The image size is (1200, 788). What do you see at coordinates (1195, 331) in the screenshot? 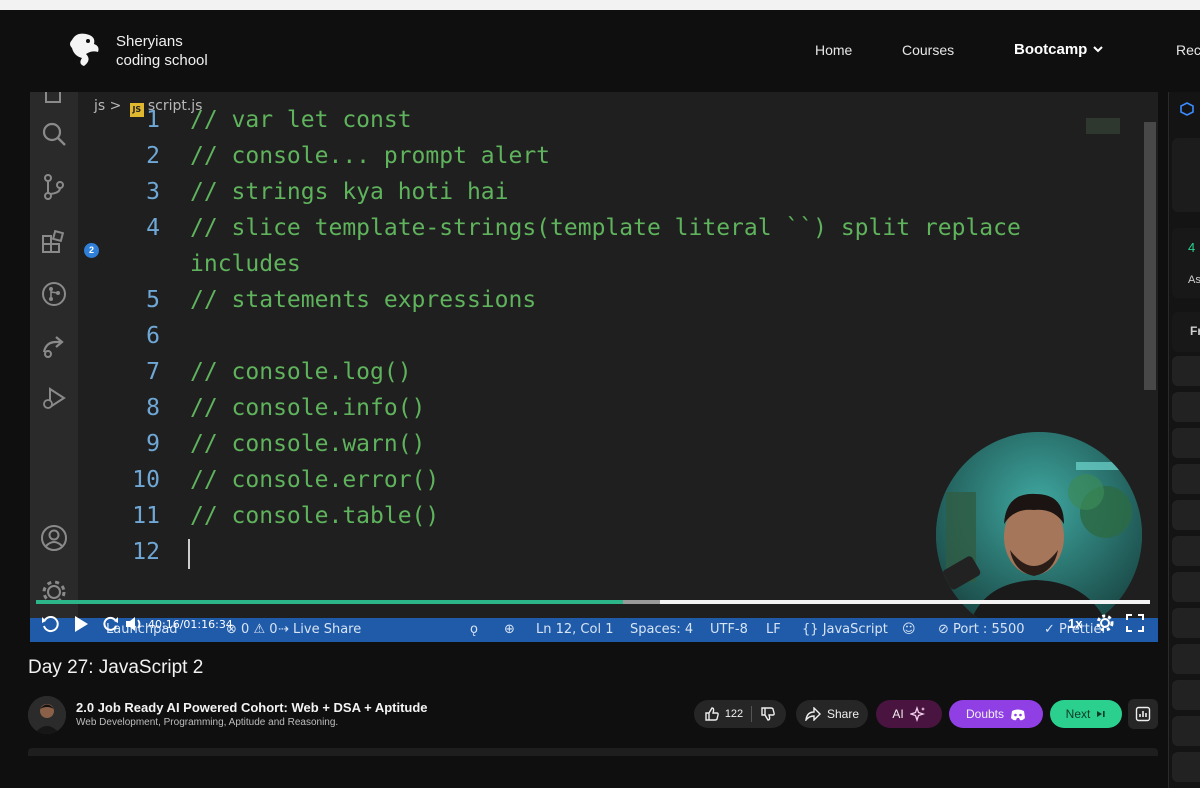
I see `sidebar-fragment-3: Fr` at bounding box center [1195, 331].